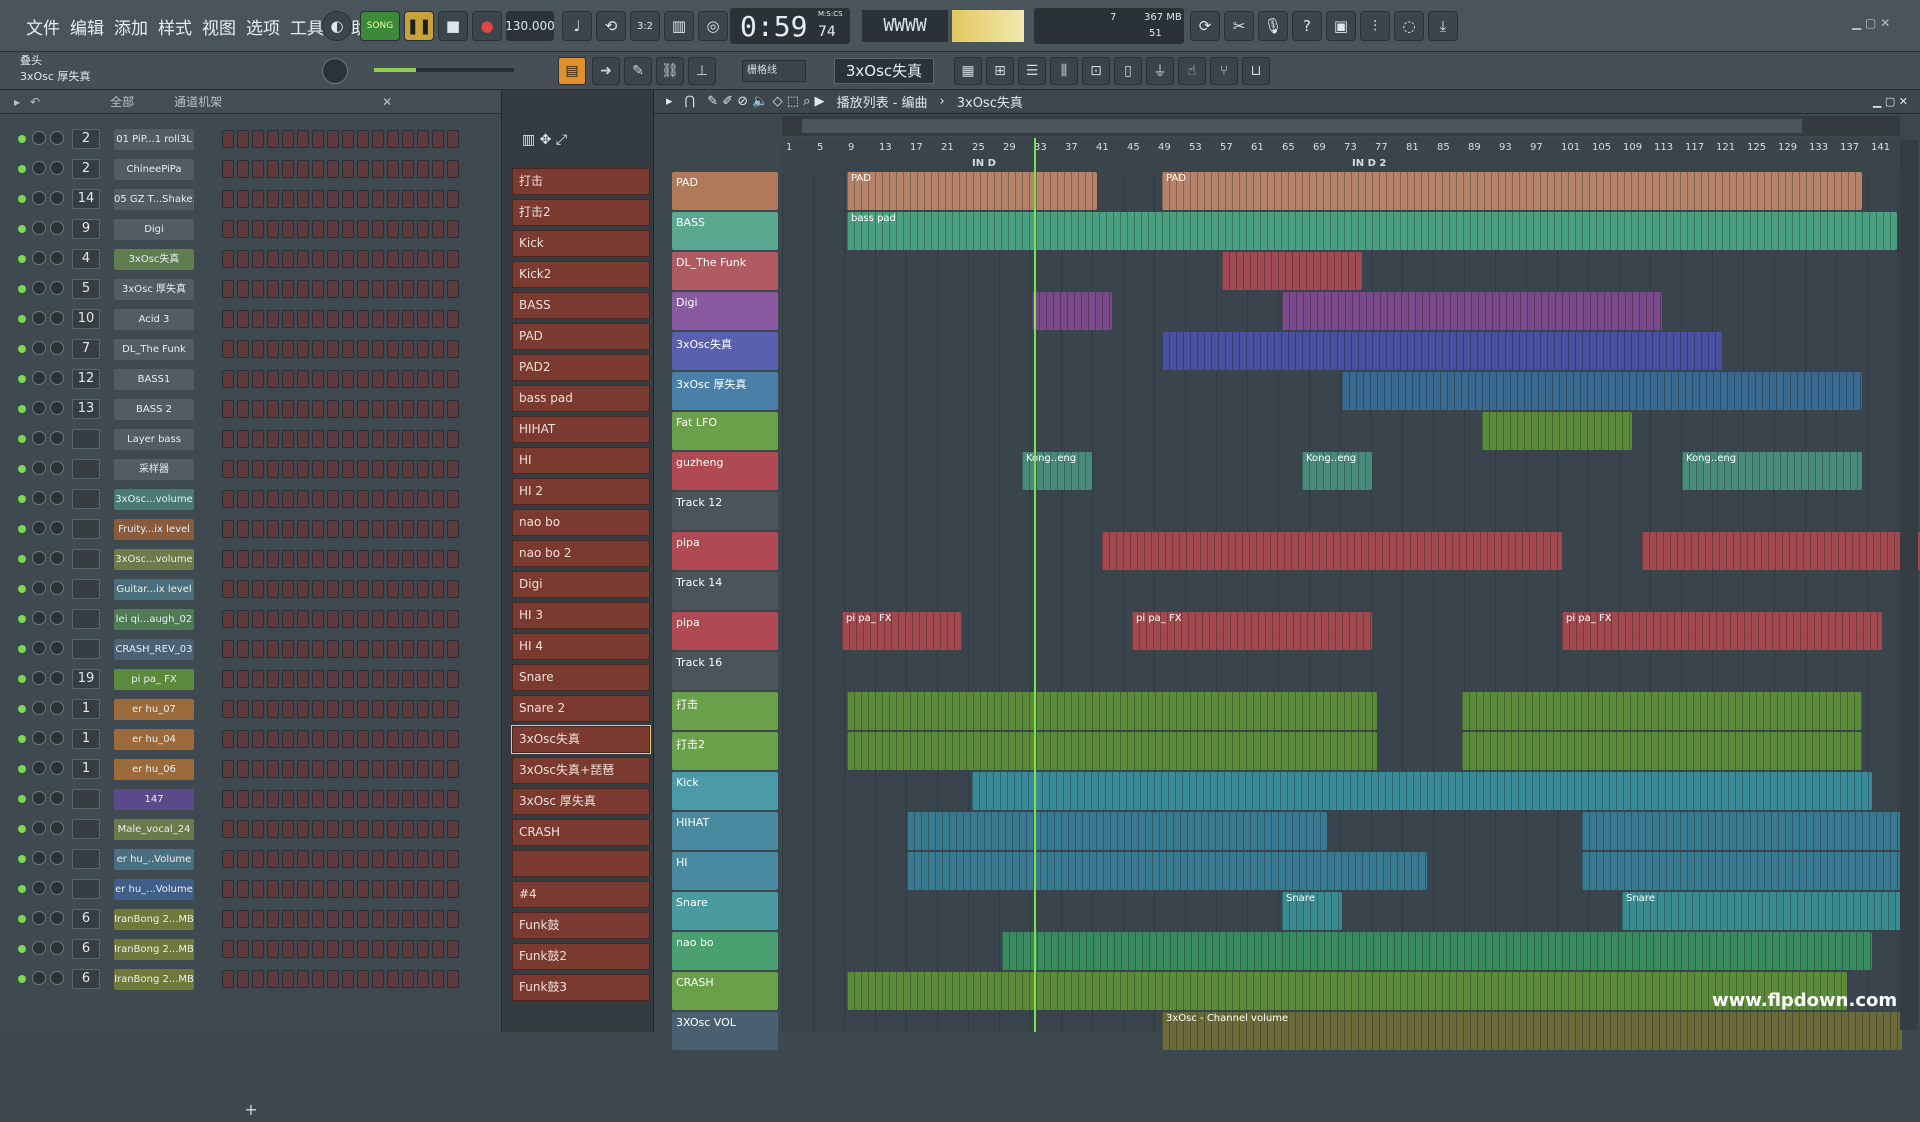 The image size is (1920, 1122). Describe the element at coordinates (251, 1111) in the screenshot. I see `add-channel-button: +` at that location.